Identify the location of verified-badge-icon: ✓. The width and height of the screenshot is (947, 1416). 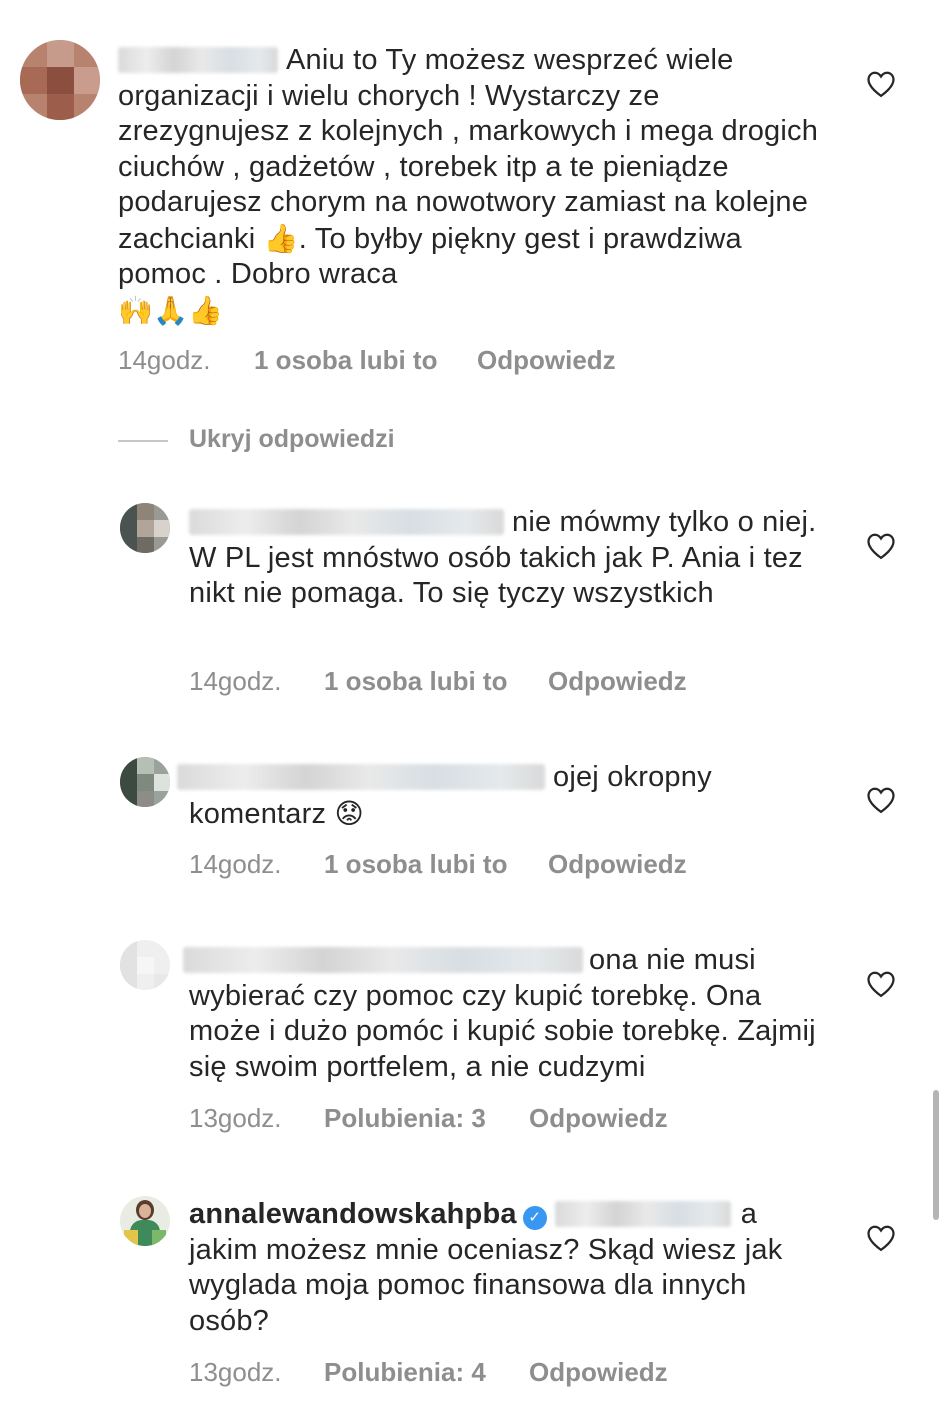
(534, 1217).